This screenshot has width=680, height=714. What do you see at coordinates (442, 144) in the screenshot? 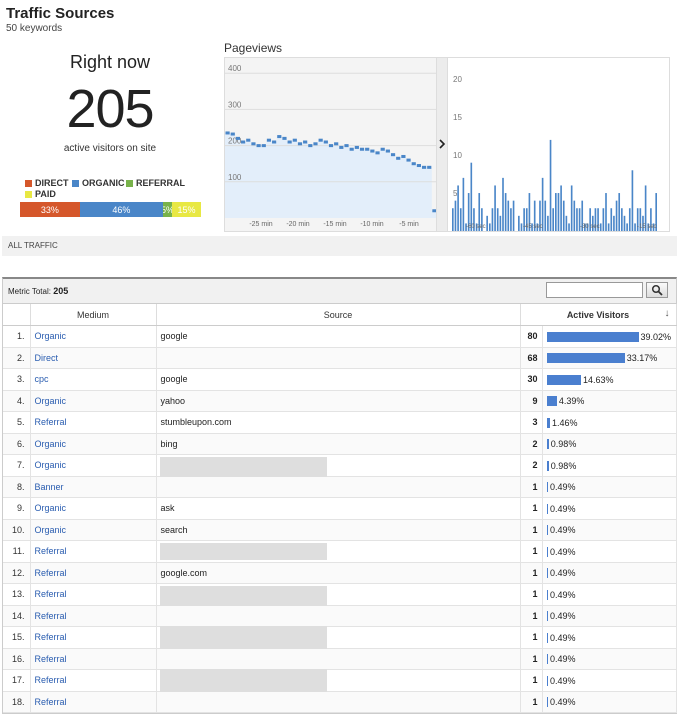
I see `chart-expand-toggle` at bounding box center [442, 144].